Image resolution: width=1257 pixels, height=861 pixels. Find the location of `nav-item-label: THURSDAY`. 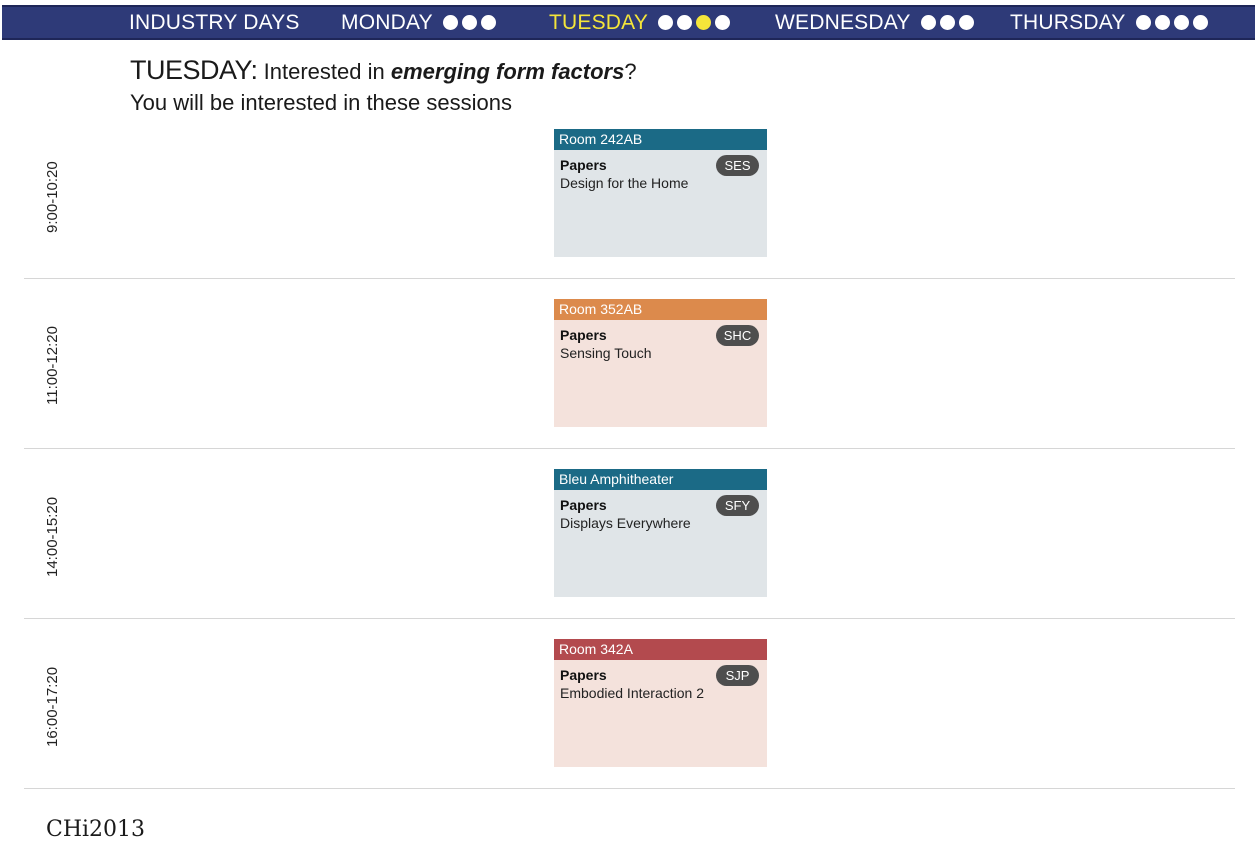

nav-item-label: THURSDAY is located at coordinates (1068, 22).